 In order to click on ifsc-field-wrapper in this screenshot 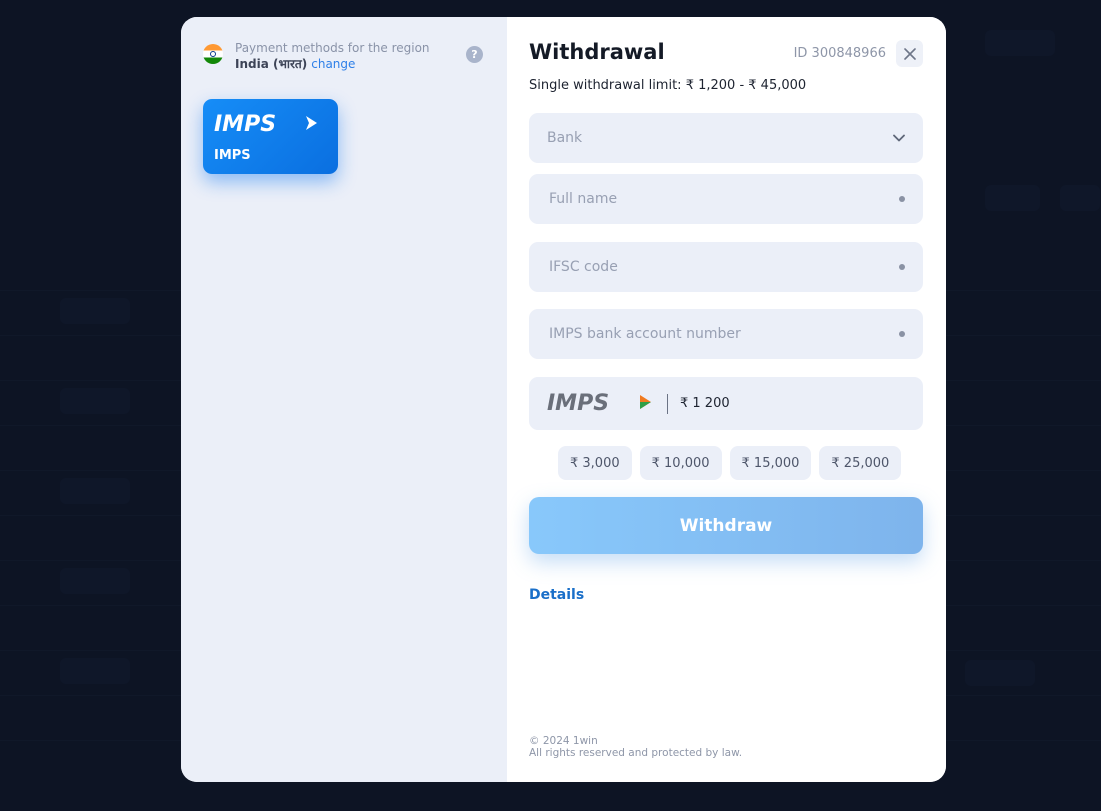, I will do `click(726, 267)`.